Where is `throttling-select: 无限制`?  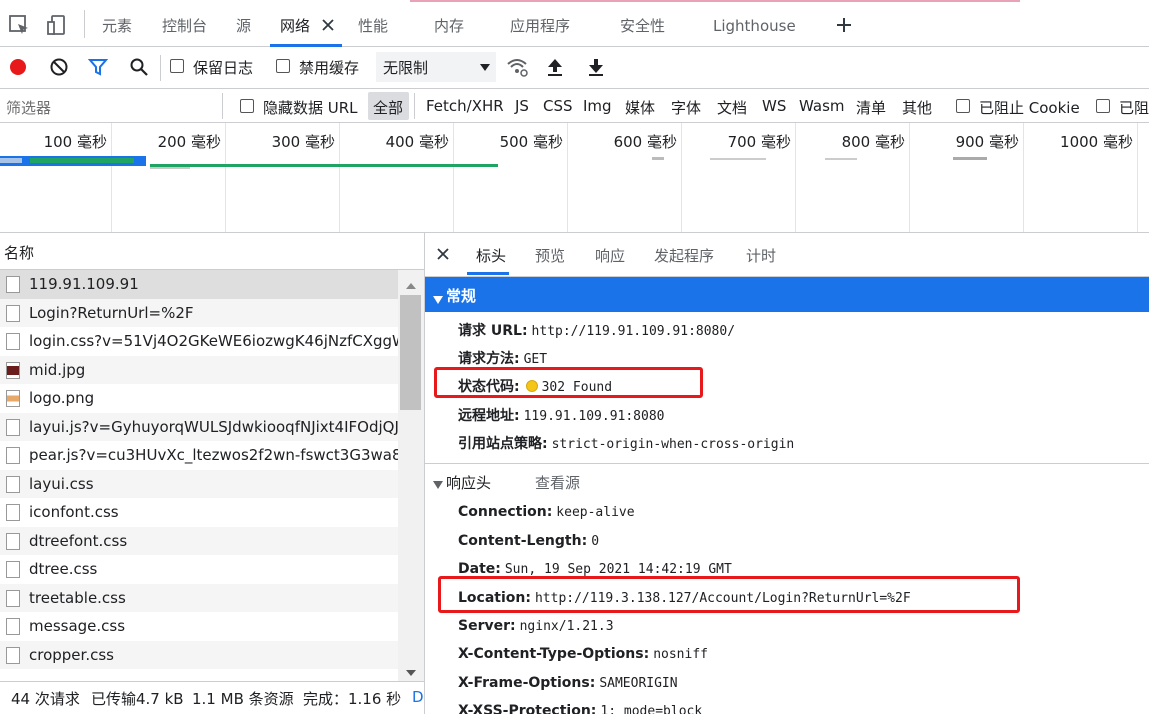
throttling-select: 无限制 is located at coordinates (436, 67).